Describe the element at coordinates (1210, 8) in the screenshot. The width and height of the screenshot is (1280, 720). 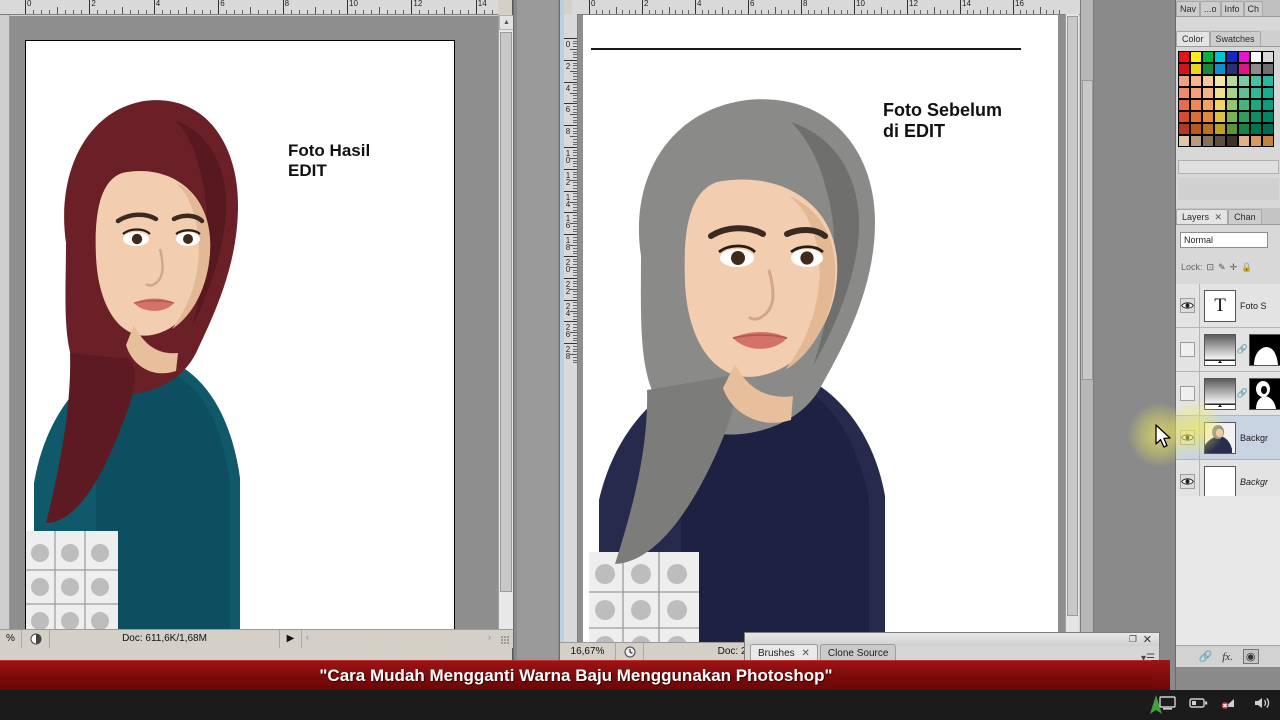
I see `tab-histogram: ...o` at that location.